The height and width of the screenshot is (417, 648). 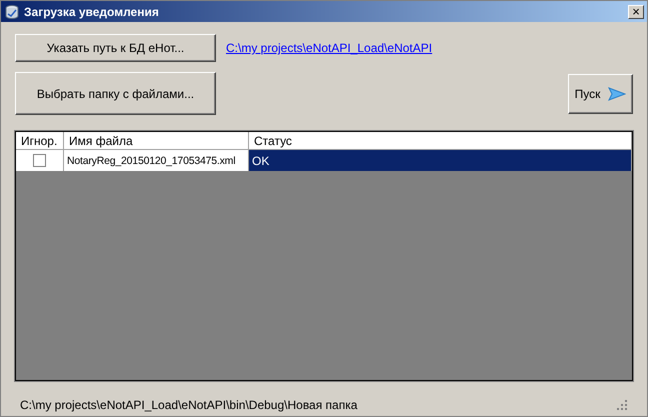 What do you see at coordinates (39, 160) in the screenshot?
I see `ignore-checkbox` at bounding box center [39, 160].